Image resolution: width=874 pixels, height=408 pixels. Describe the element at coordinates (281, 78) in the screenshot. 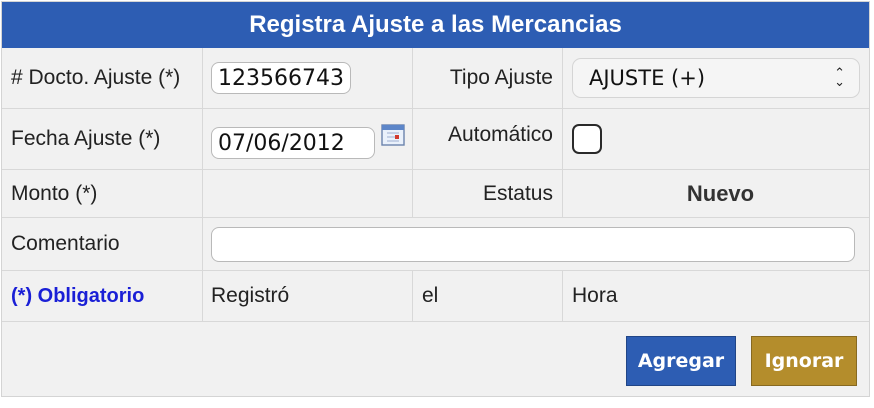

I see `docto-input: 123566743` at that location.